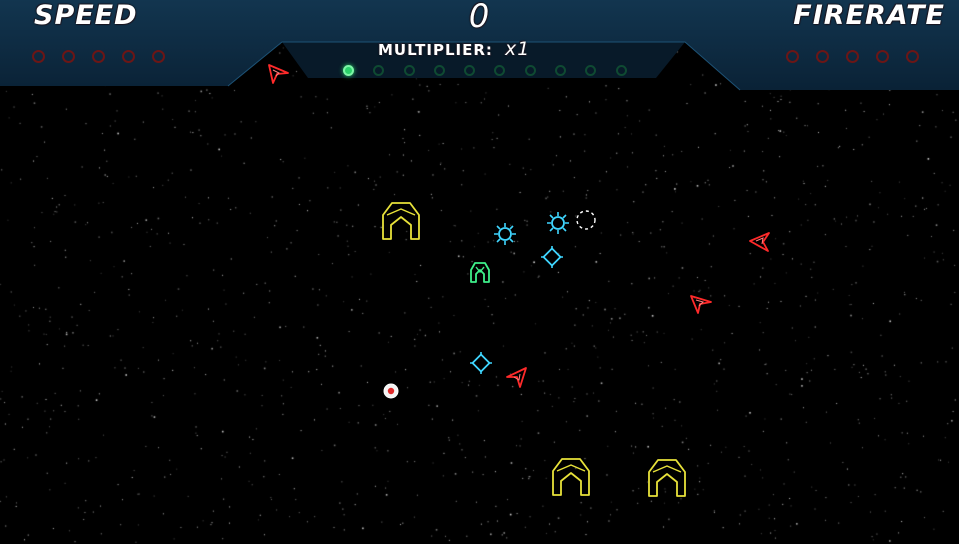 This screenshot has height=544, width=959. What do you see at coordinates (107, 56) in the screenshot?
I see `speed-upgrade-pips` at bounding box center [107, 56].